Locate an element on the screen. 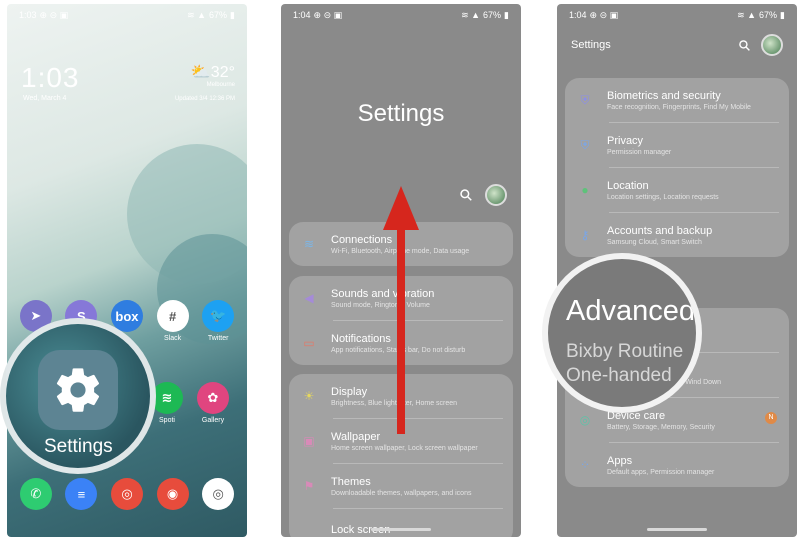 The height and width of the screenshot is (541, 800). dock-app-0-icon: ✆ is located at coordinates (35, 494).